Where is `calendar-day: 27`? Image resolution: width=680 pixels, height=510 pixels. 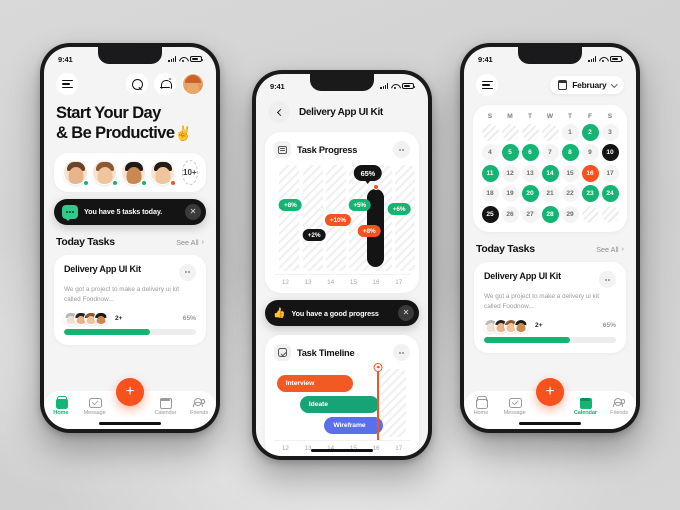 calendar-day: 27 is located at coordinates (530, 214).